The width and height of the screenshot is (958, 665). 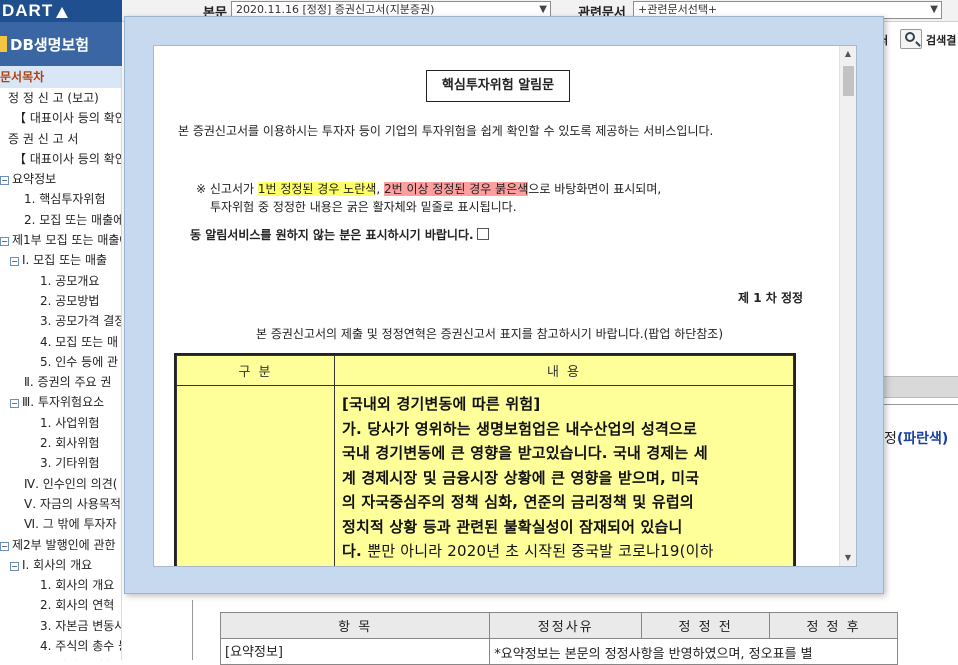 I want to click on sidebar-item: 5. 의결권 현황, so click(x=60, y=658).